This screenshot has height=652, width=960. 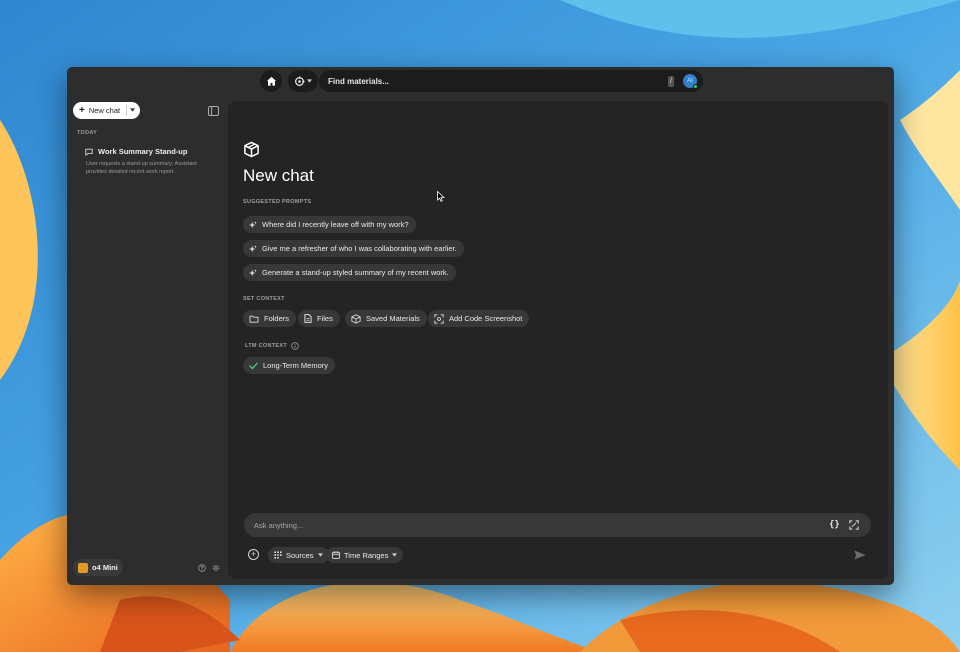 I want to click on chat-composer: {}, so click(x=557, y=525).